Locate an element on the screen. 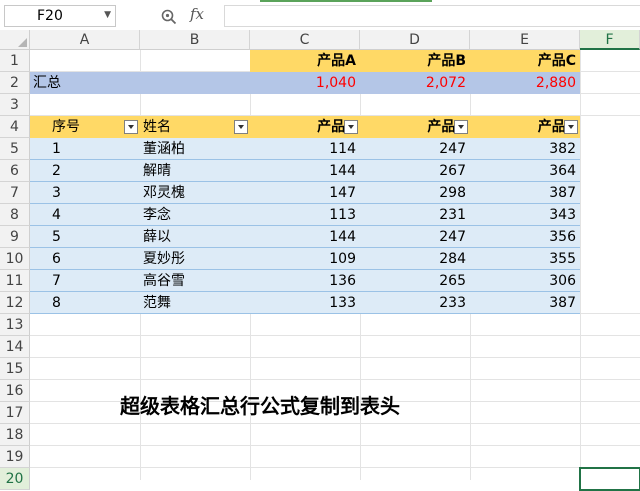  table-cell-product-b: 233 is located at coordinates (415, 303).